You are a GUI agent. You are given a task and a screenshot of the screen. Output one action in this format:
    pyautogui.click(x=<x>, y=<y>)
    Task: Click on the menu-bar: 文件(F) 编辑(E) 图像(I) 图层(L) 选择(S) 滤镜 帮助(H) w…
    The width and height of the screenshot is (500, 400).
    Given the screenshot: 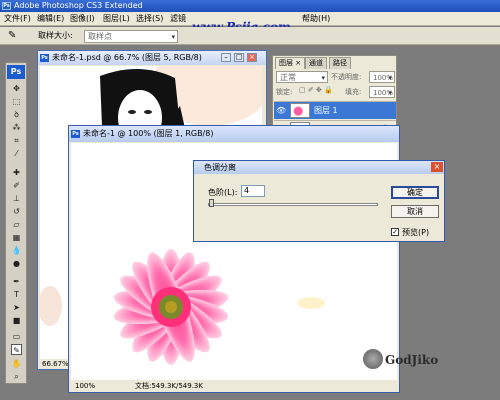 What is the action you would take?
    pyautogui.click(x=250, y=23)
    